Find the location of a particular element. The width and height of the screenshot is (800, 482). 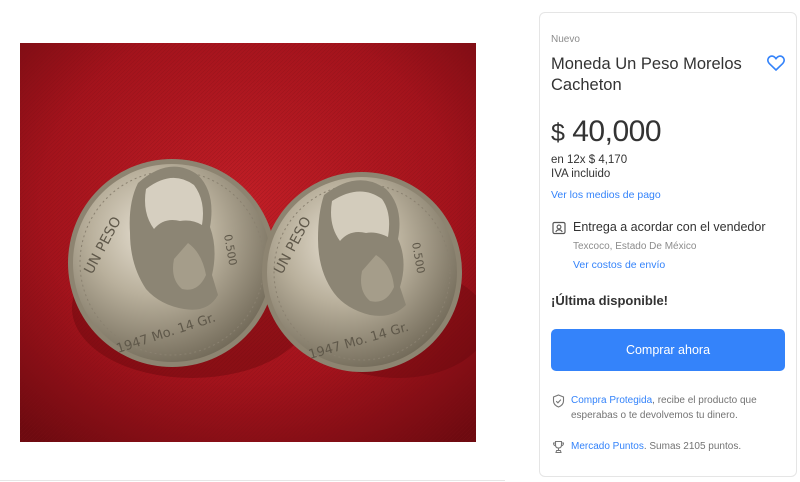

payment-methods-link: Ver los medios de pago is located at coordinates (606, 195).